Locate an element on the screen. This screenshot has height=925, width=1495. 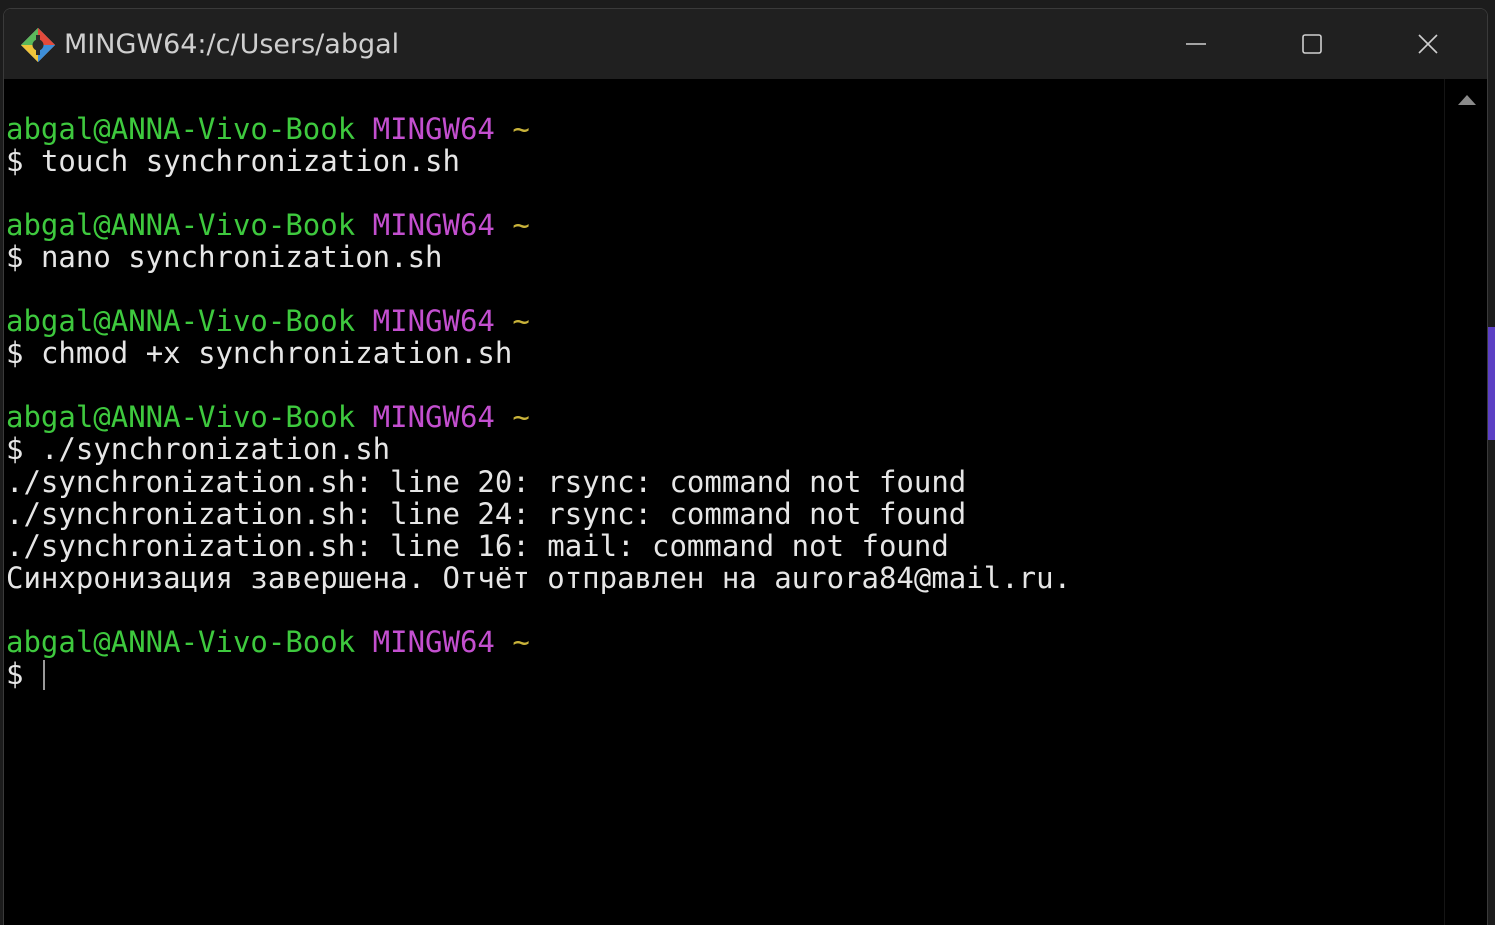
vertical-scrollbar is located at coordinates (1465, 502).